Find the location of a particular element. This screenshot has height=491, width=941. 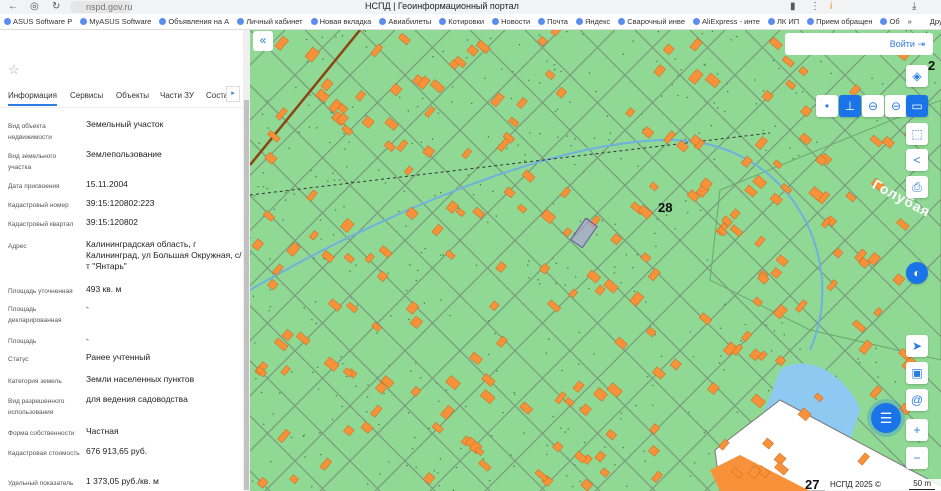

selection-tool-button: ▭ is located at coordinates (917, 106).